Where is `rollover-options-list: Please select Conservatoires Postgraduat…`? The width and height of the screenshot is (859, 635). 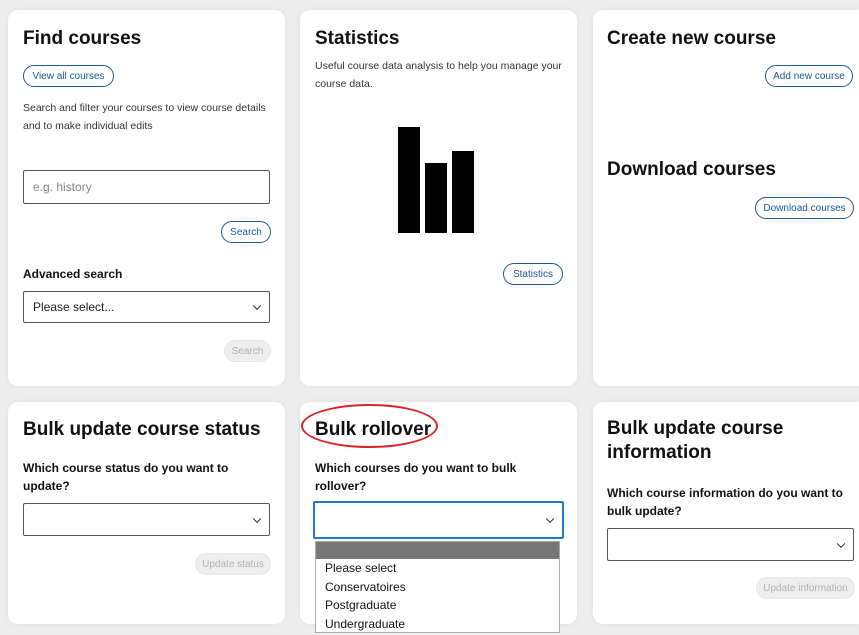
rollover-options-list: Please select Conservatoires Postgraduat… is located at coordinates (437, 587).